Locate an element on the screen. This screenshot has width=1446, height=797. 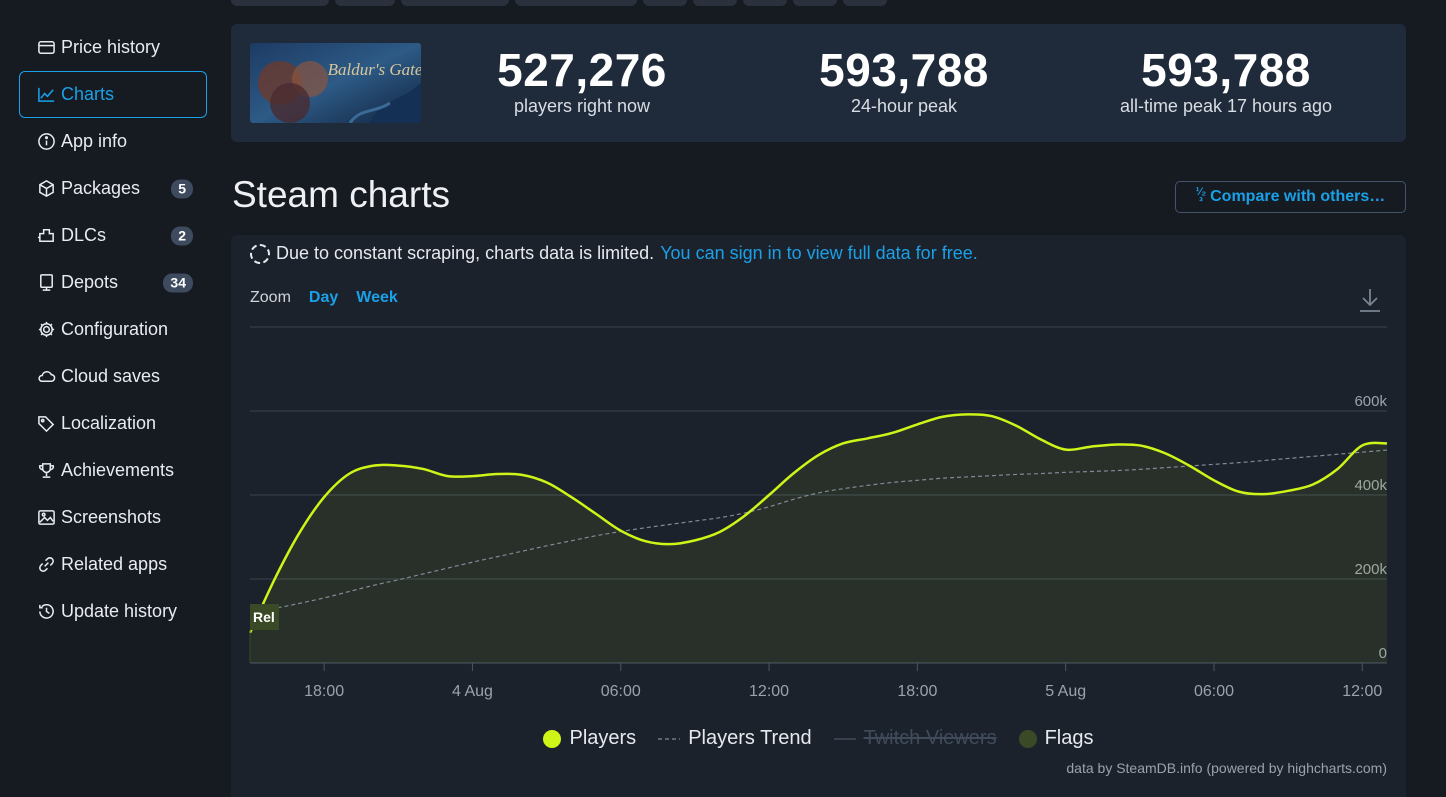
x-tick-label: 4 Aug is located at coordinates (472, 691).